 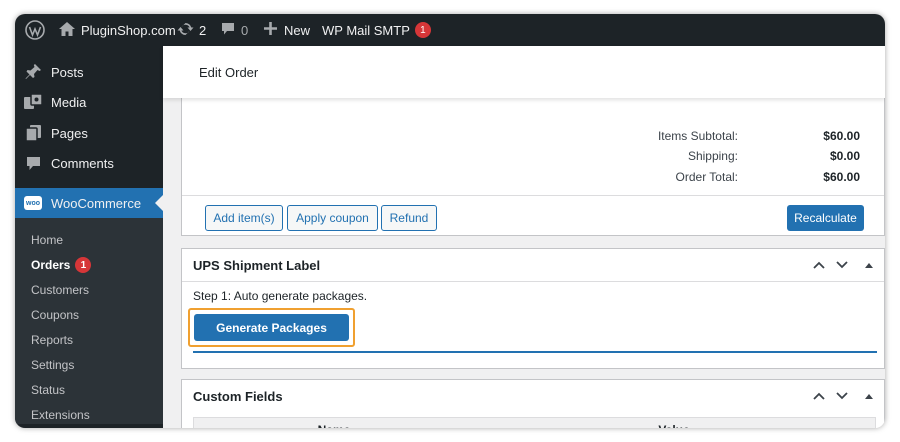 What do you see at coordinates (706, 177) in the screenshot?
I see `order-total-label: Order Total:` at bounding box center [706, 177].